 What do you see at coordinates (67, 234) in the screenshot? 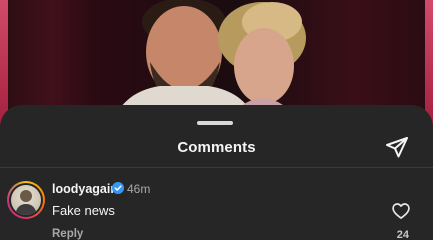
I see `reply-button: Reply` at bounding box center [67, 234].